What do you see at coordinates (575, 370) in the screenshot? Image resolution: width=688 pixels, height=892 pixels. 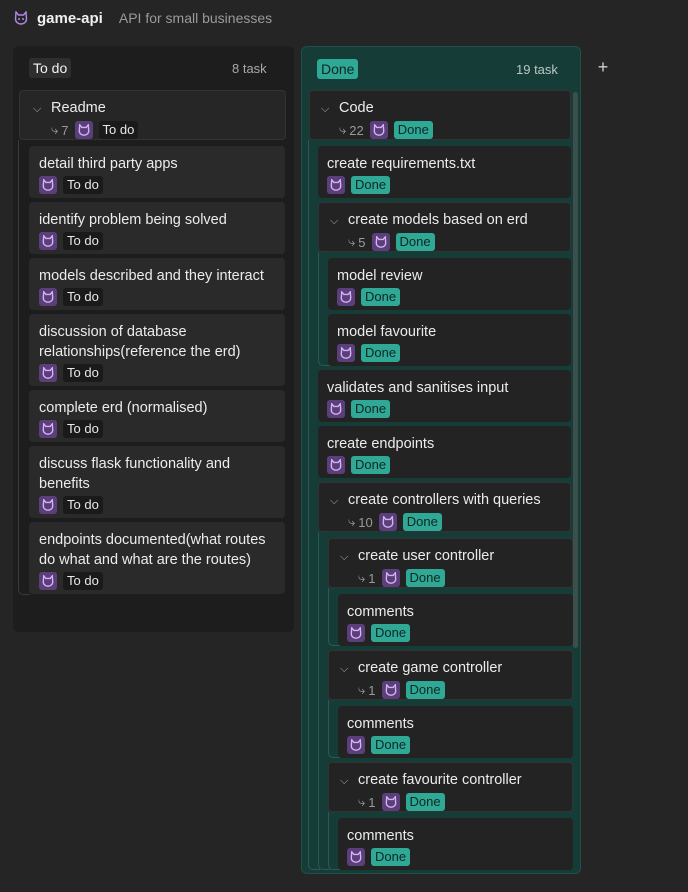 I see `scrollbar` at bounding box center [575, 370].